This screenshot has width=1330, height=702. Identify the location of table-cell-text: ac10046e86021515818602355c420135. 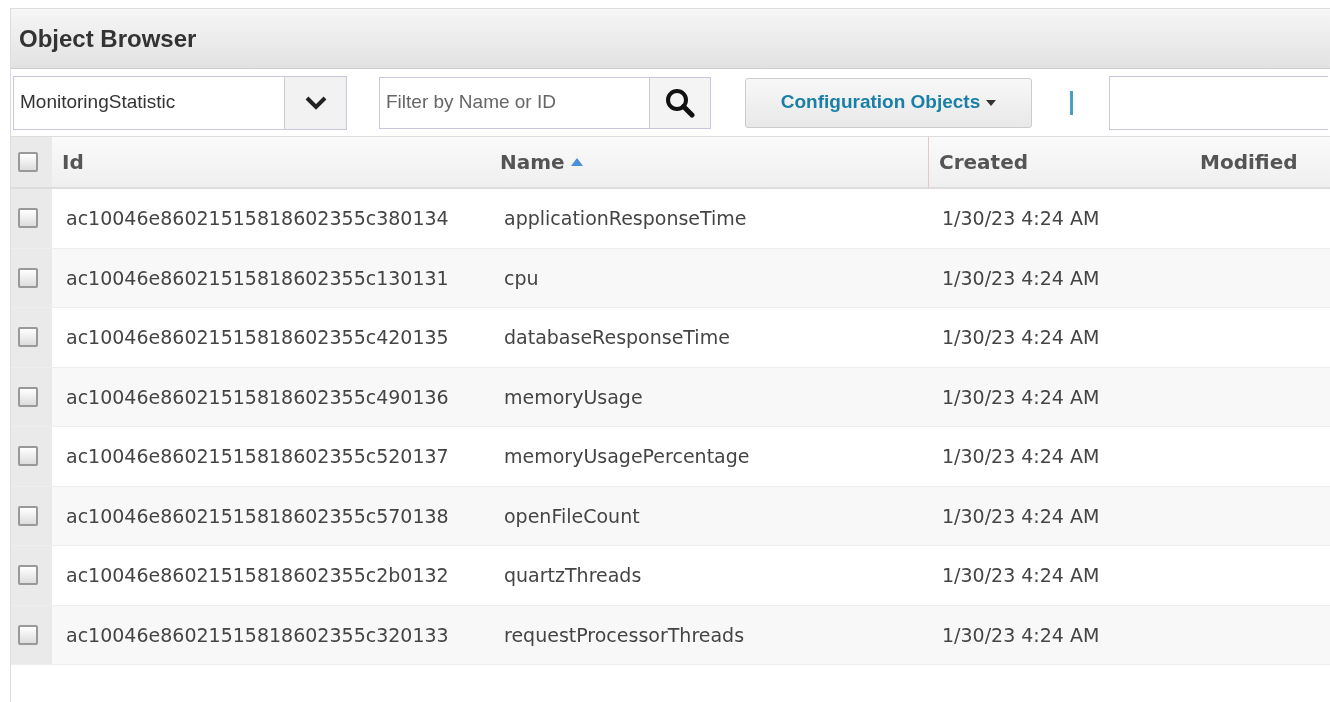
(257, 337).